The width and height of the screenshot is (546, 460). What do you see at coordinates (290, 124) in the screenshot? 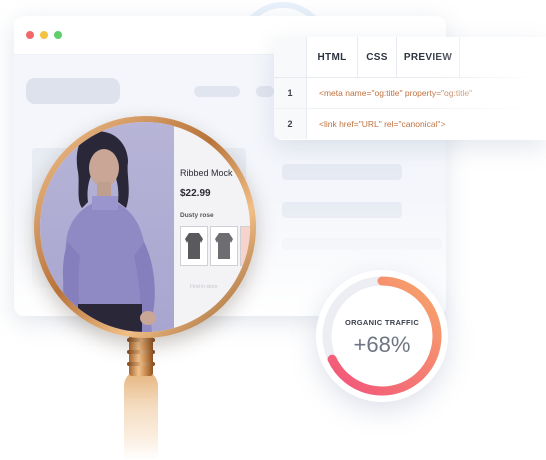
I see `line-number: 2` at bounding box center [290, 124].